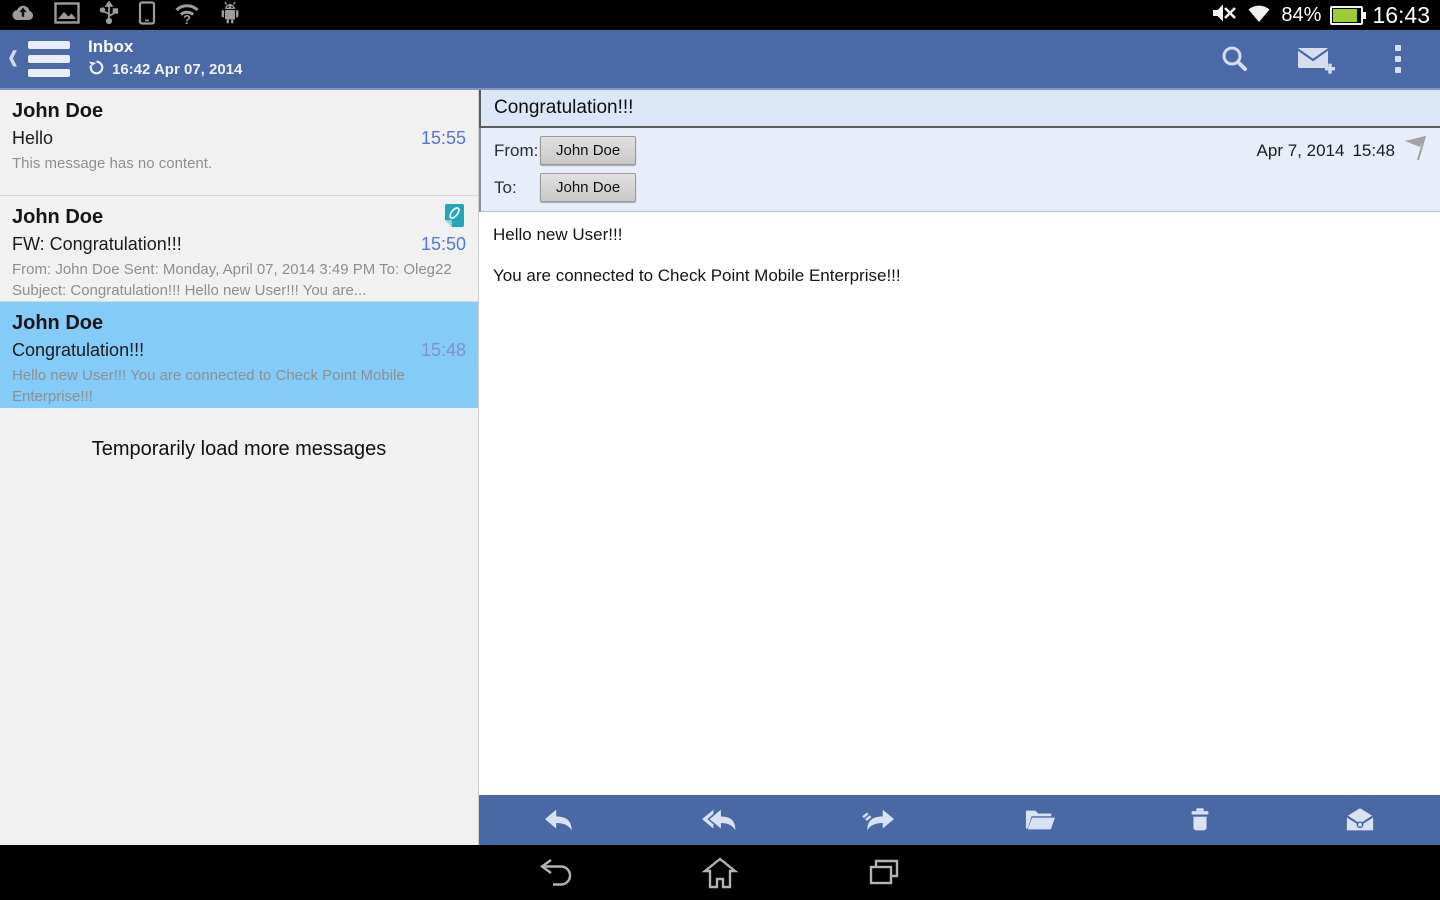  What do you see at coordinates (239, 449) in the screenshot?
I see `load-more-button: Temporarily load more messages` at bounding box center [239, 449].